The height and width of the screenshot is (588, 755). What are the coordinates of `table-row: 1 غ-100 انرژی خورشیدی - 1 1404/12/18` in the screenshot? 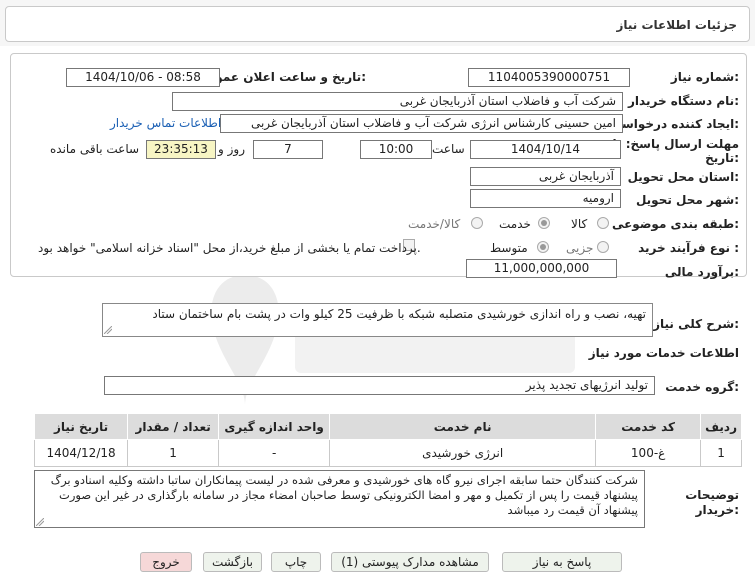 It's located at (387, 453).